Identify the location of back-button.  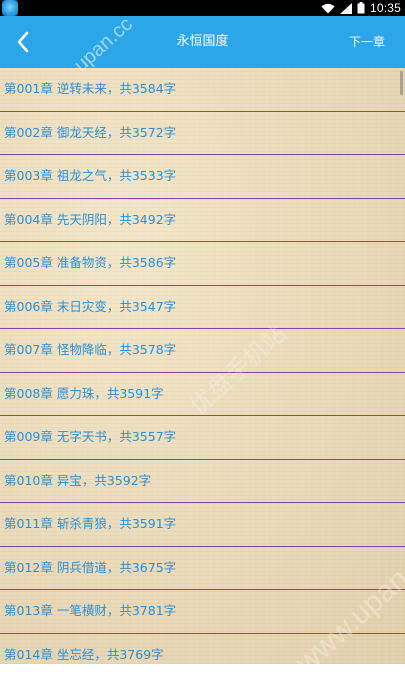
(23, 42).